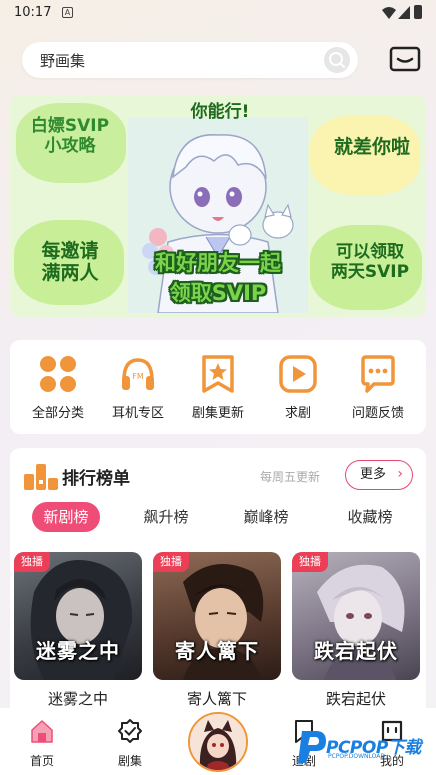  What do you see at coordinates (130, 743) in the screenshot?
I see `nav-item-dramas: 剧集` at bounding box center [130, 743].